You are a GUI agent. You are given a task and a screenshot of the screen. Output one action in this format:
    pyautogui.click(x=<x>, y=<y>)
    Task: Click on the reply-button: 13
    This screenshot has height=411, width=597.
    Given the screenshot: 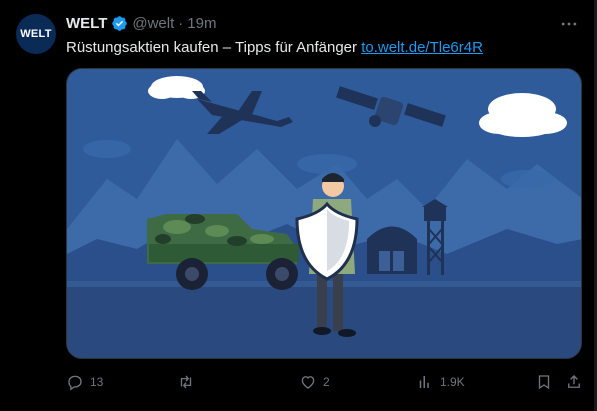 What is the action you would take?
    pyautogui.click(x=84, y=382)
    